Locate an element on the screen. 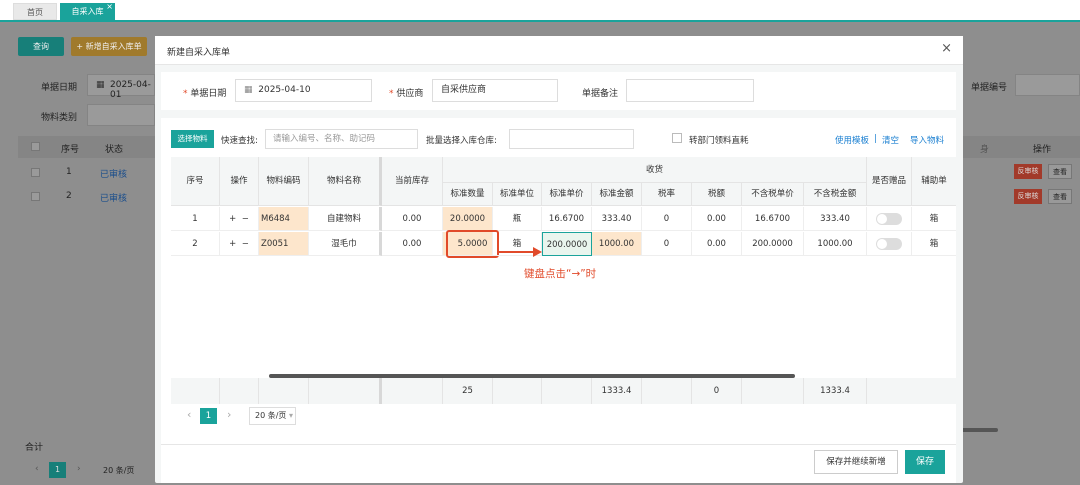 The height and width of the screenshot is (485, 1080). page-size-select: 20 条/页 ▾ is located at coordinates (272, 416).